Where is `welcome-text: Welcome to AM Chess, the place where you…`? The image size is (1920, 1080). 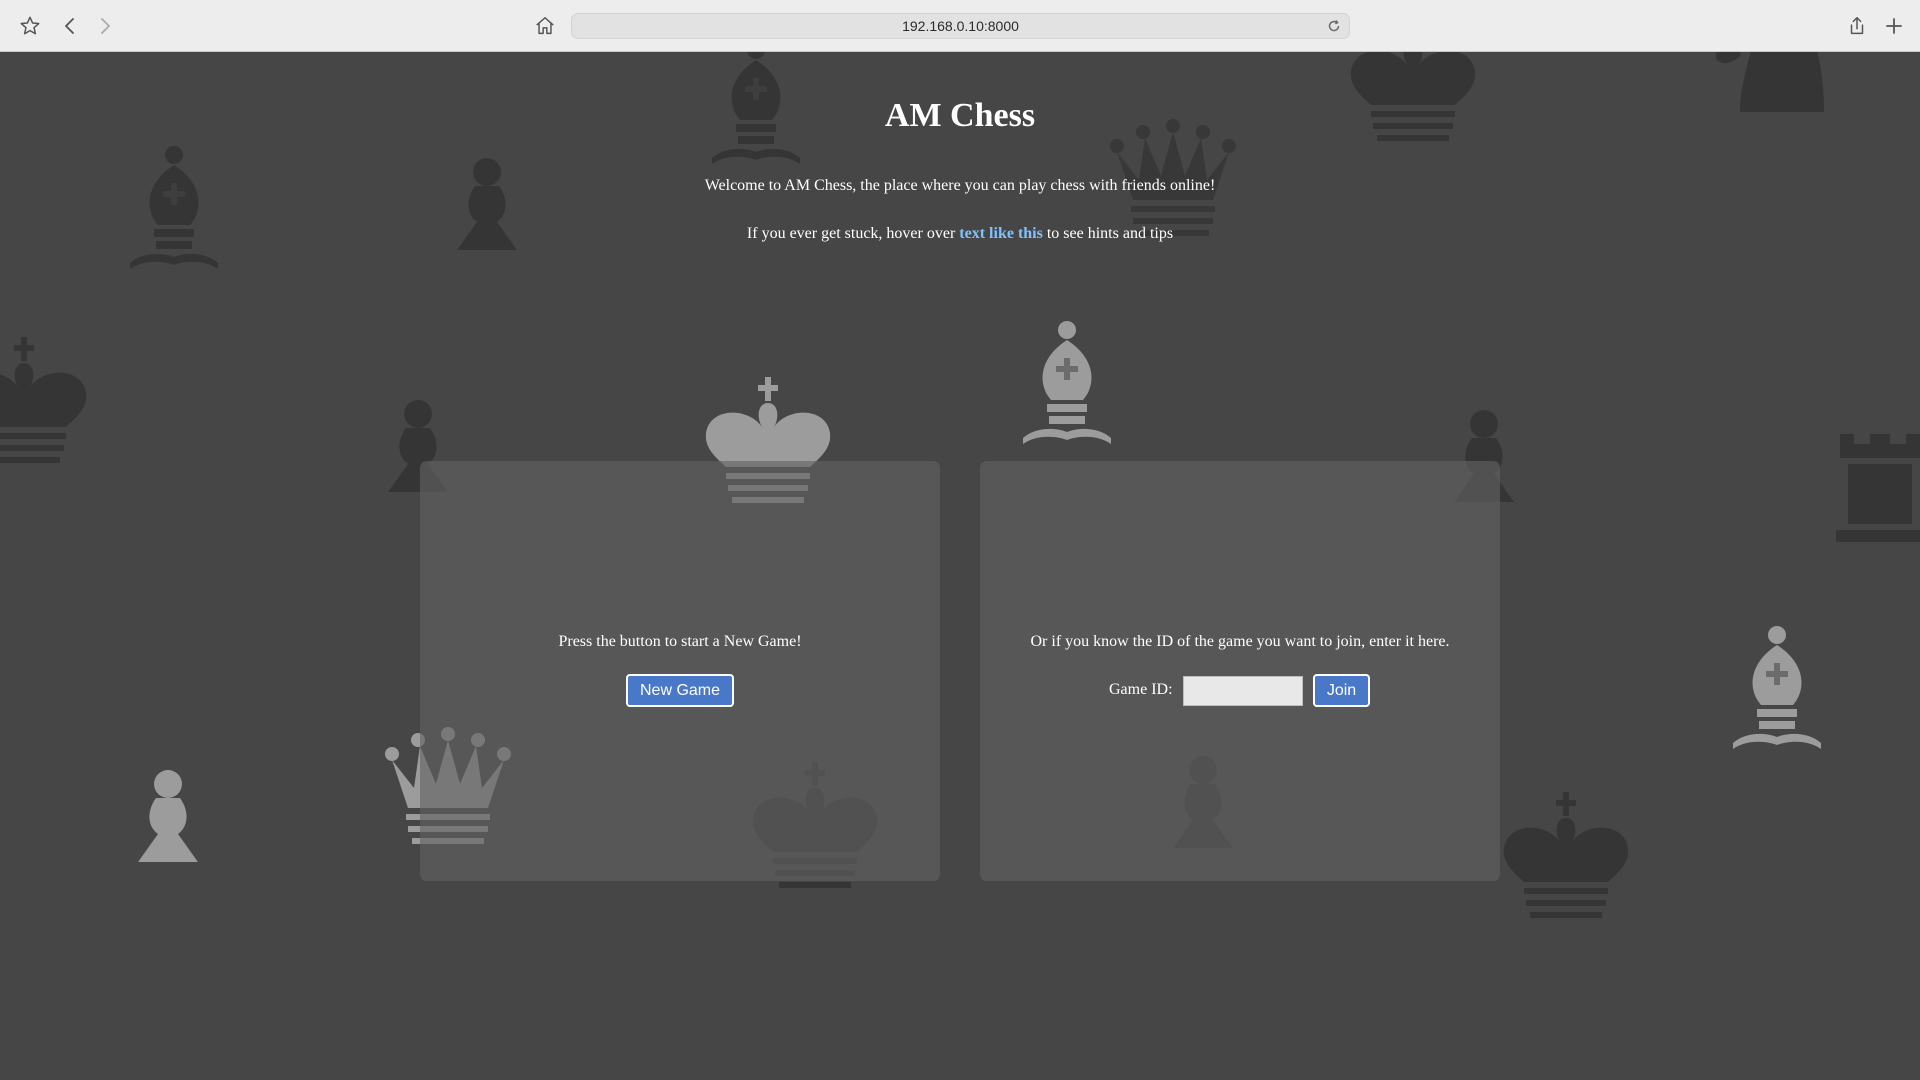 welcome-text: Welcome to AM Chess, the place where you… is located at coordinates (960, 185).